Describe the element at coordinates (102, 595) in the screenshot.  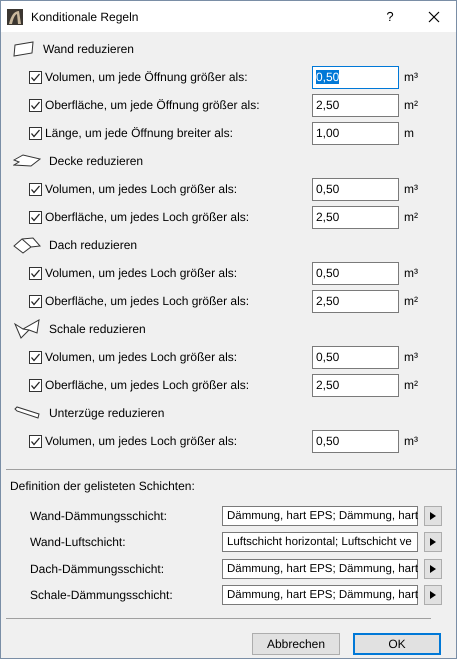
I see `field-label: Schale-Dämmungsschicht:` at that location.